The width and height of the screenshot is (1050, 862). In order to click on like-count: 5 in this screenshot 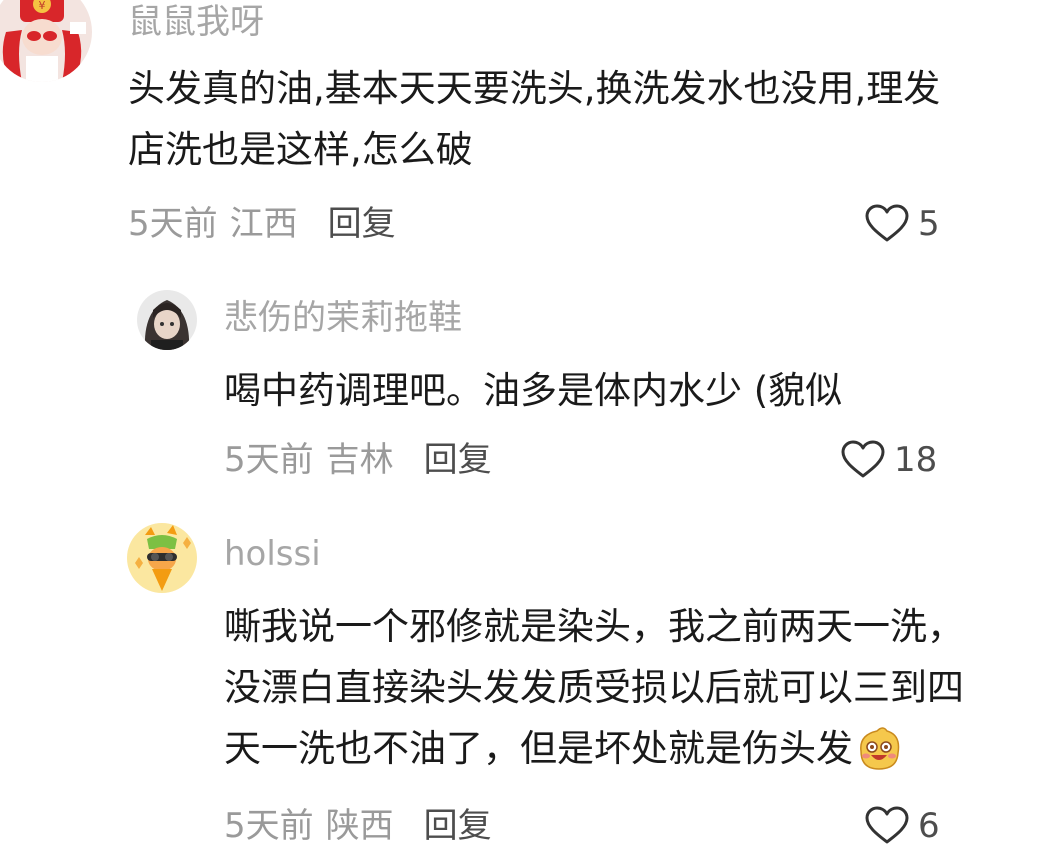, I will do `click(929, 224)`.